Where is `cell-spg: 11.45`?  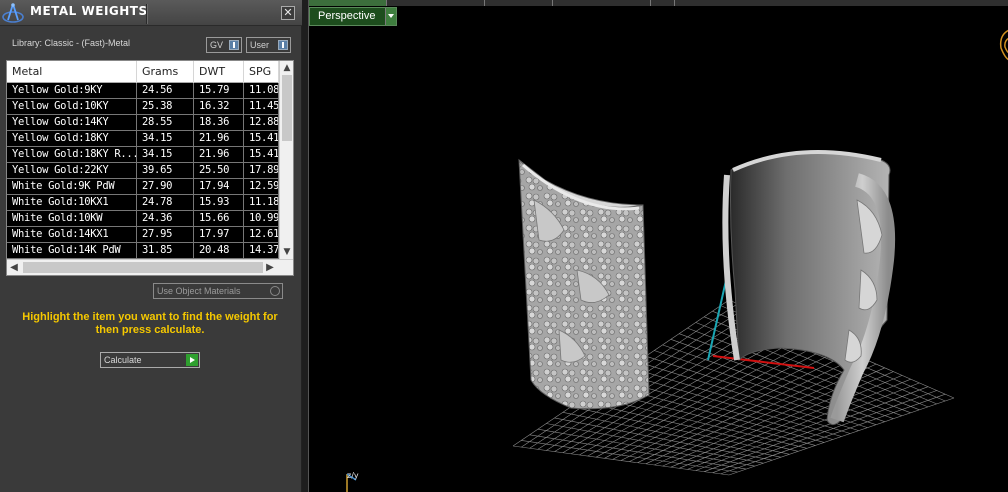 cell-spg: 11.45 is located at coordinates (261, 106).